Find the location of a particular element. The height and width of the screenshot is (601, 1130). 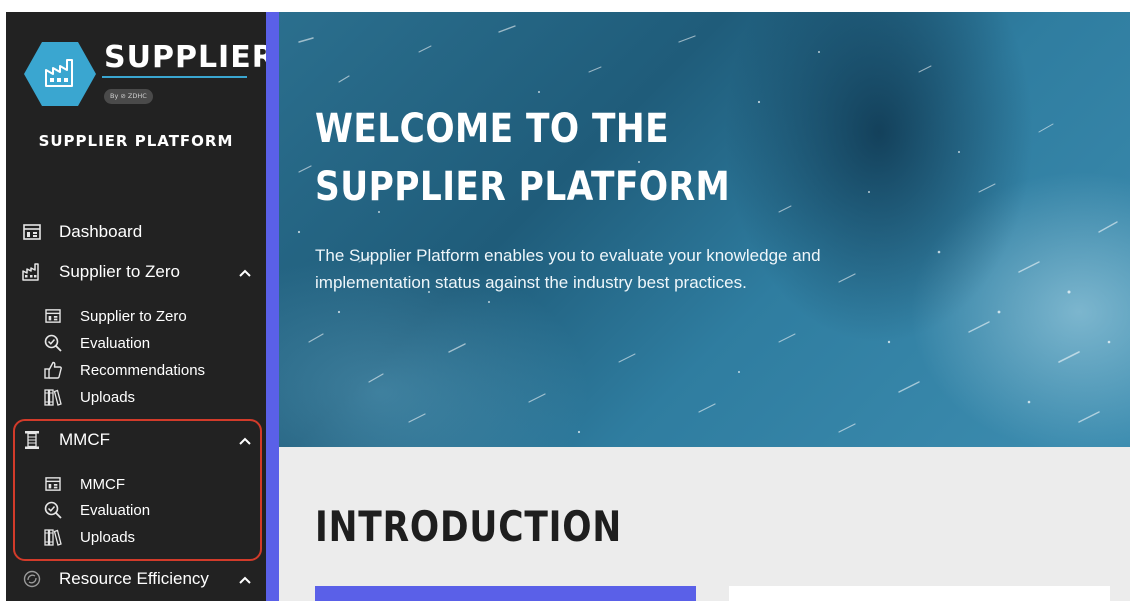

spool-icon is located at coordinates (32, 440).